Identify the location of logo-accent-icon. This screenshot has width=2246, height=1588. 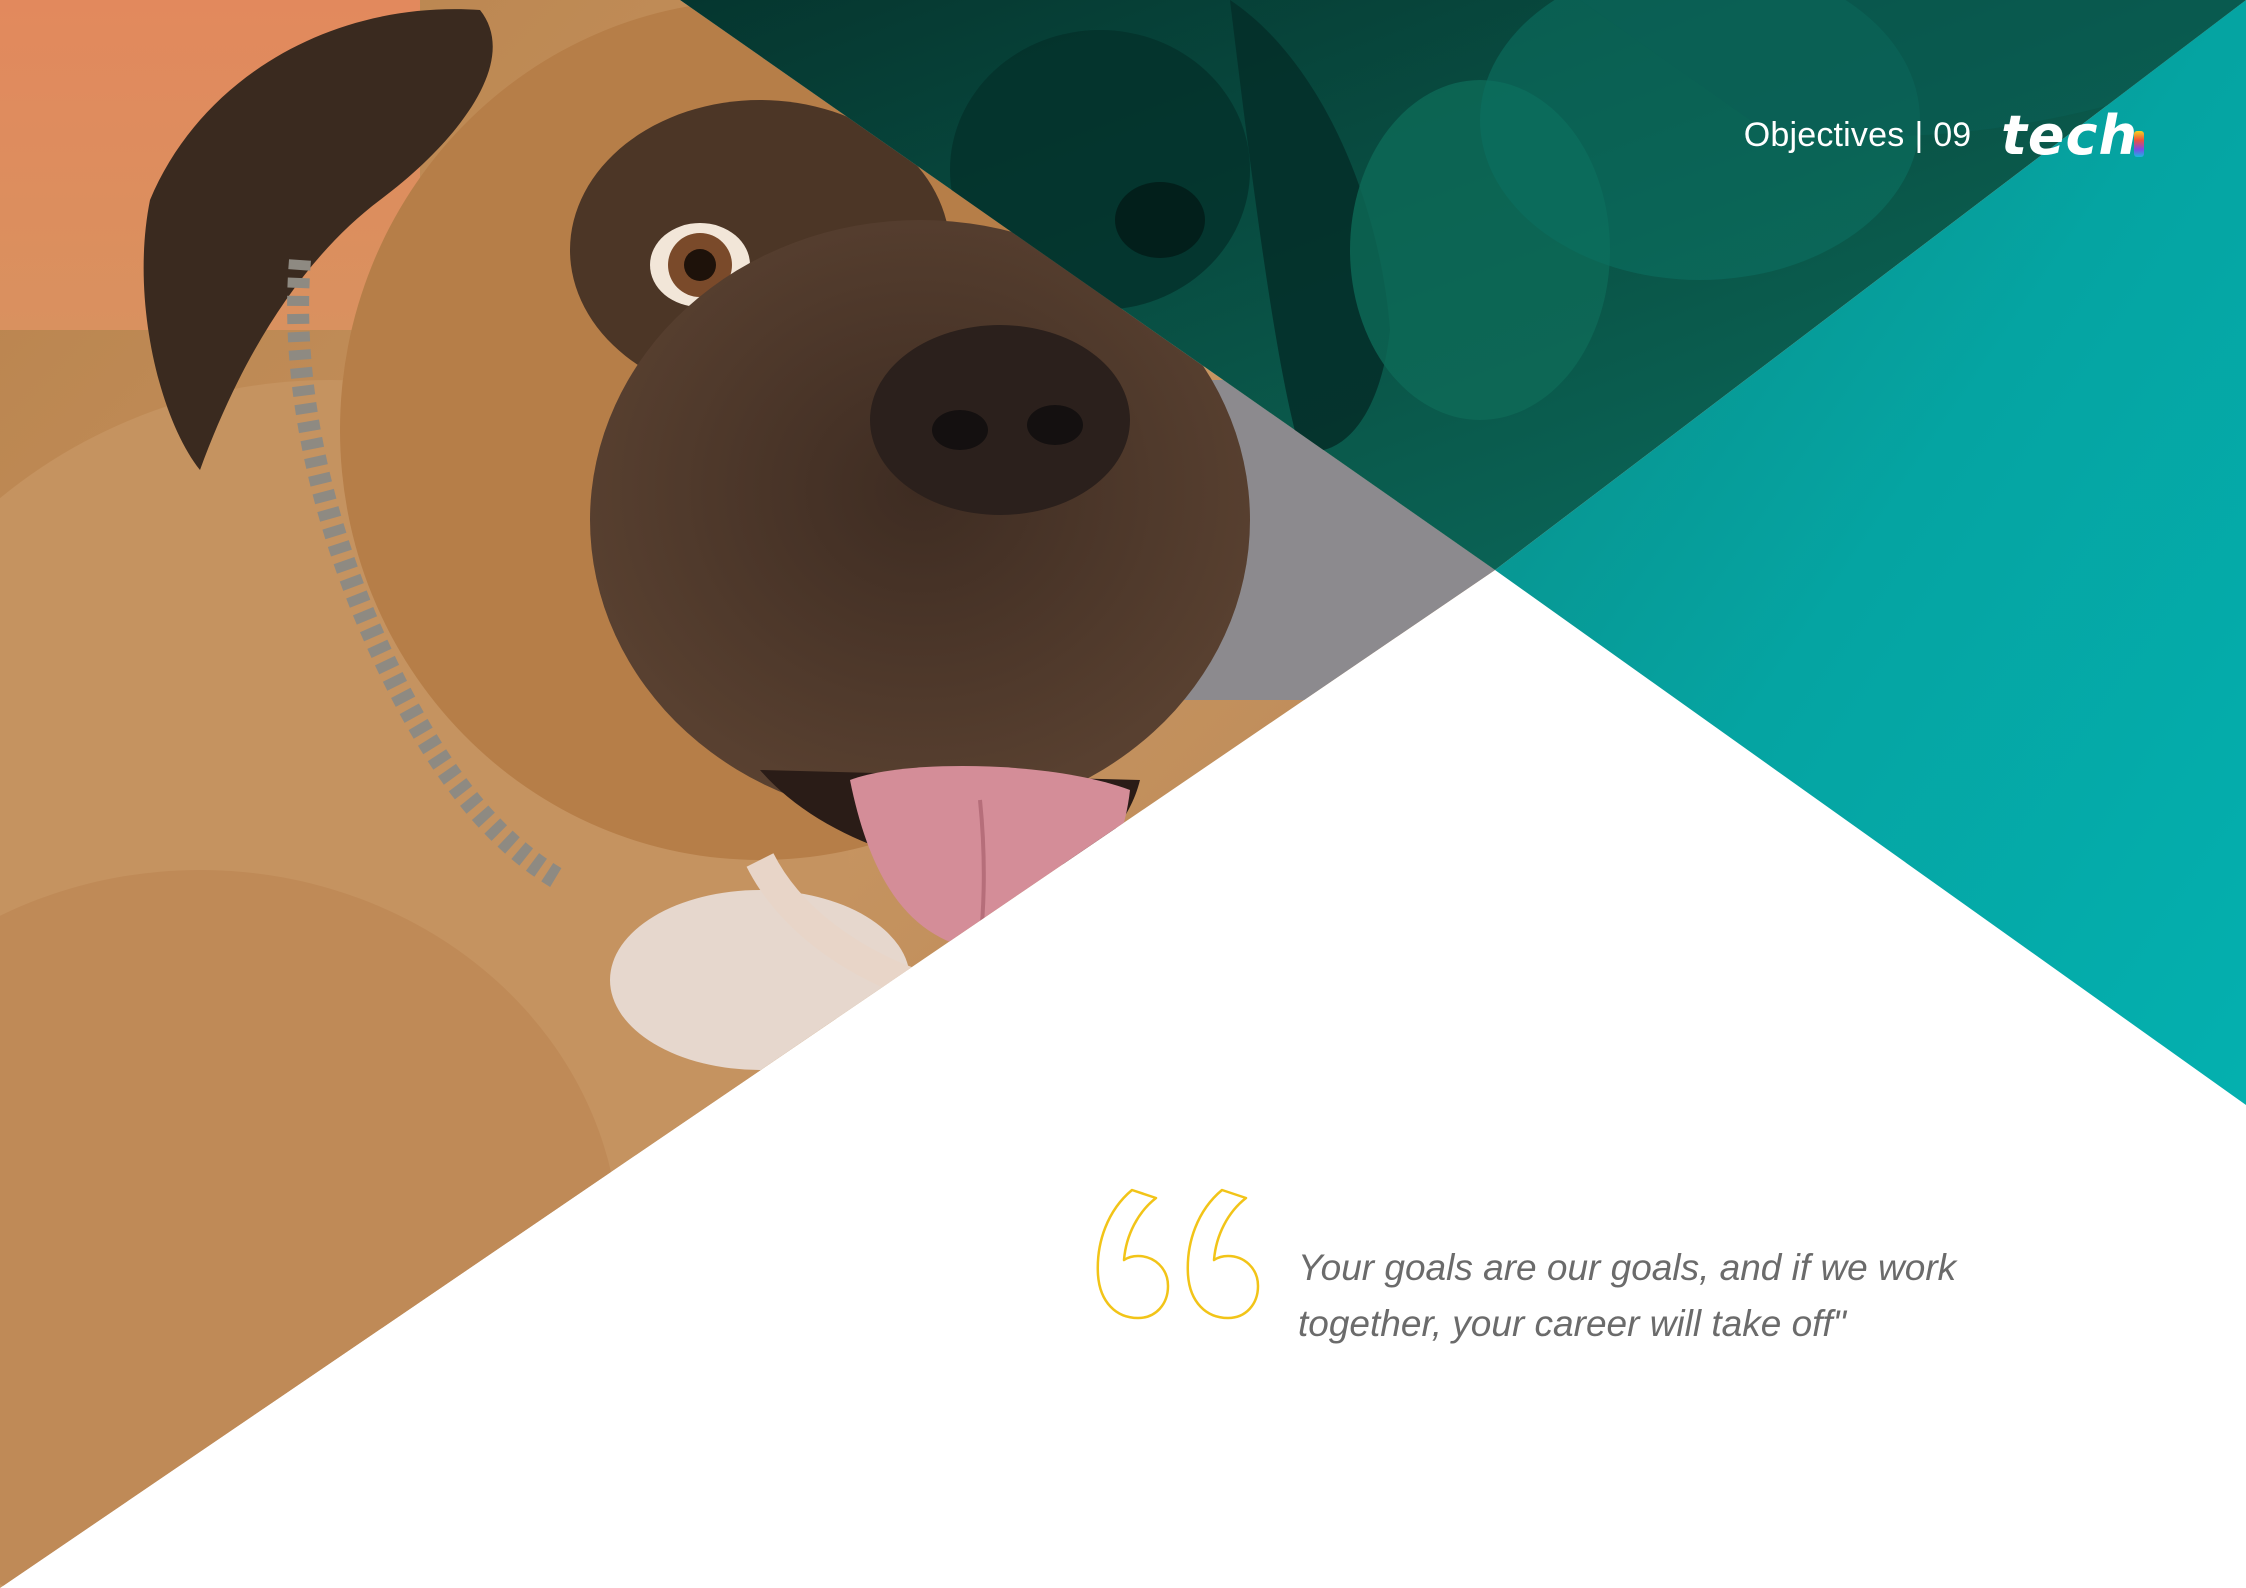
(2139, 144).